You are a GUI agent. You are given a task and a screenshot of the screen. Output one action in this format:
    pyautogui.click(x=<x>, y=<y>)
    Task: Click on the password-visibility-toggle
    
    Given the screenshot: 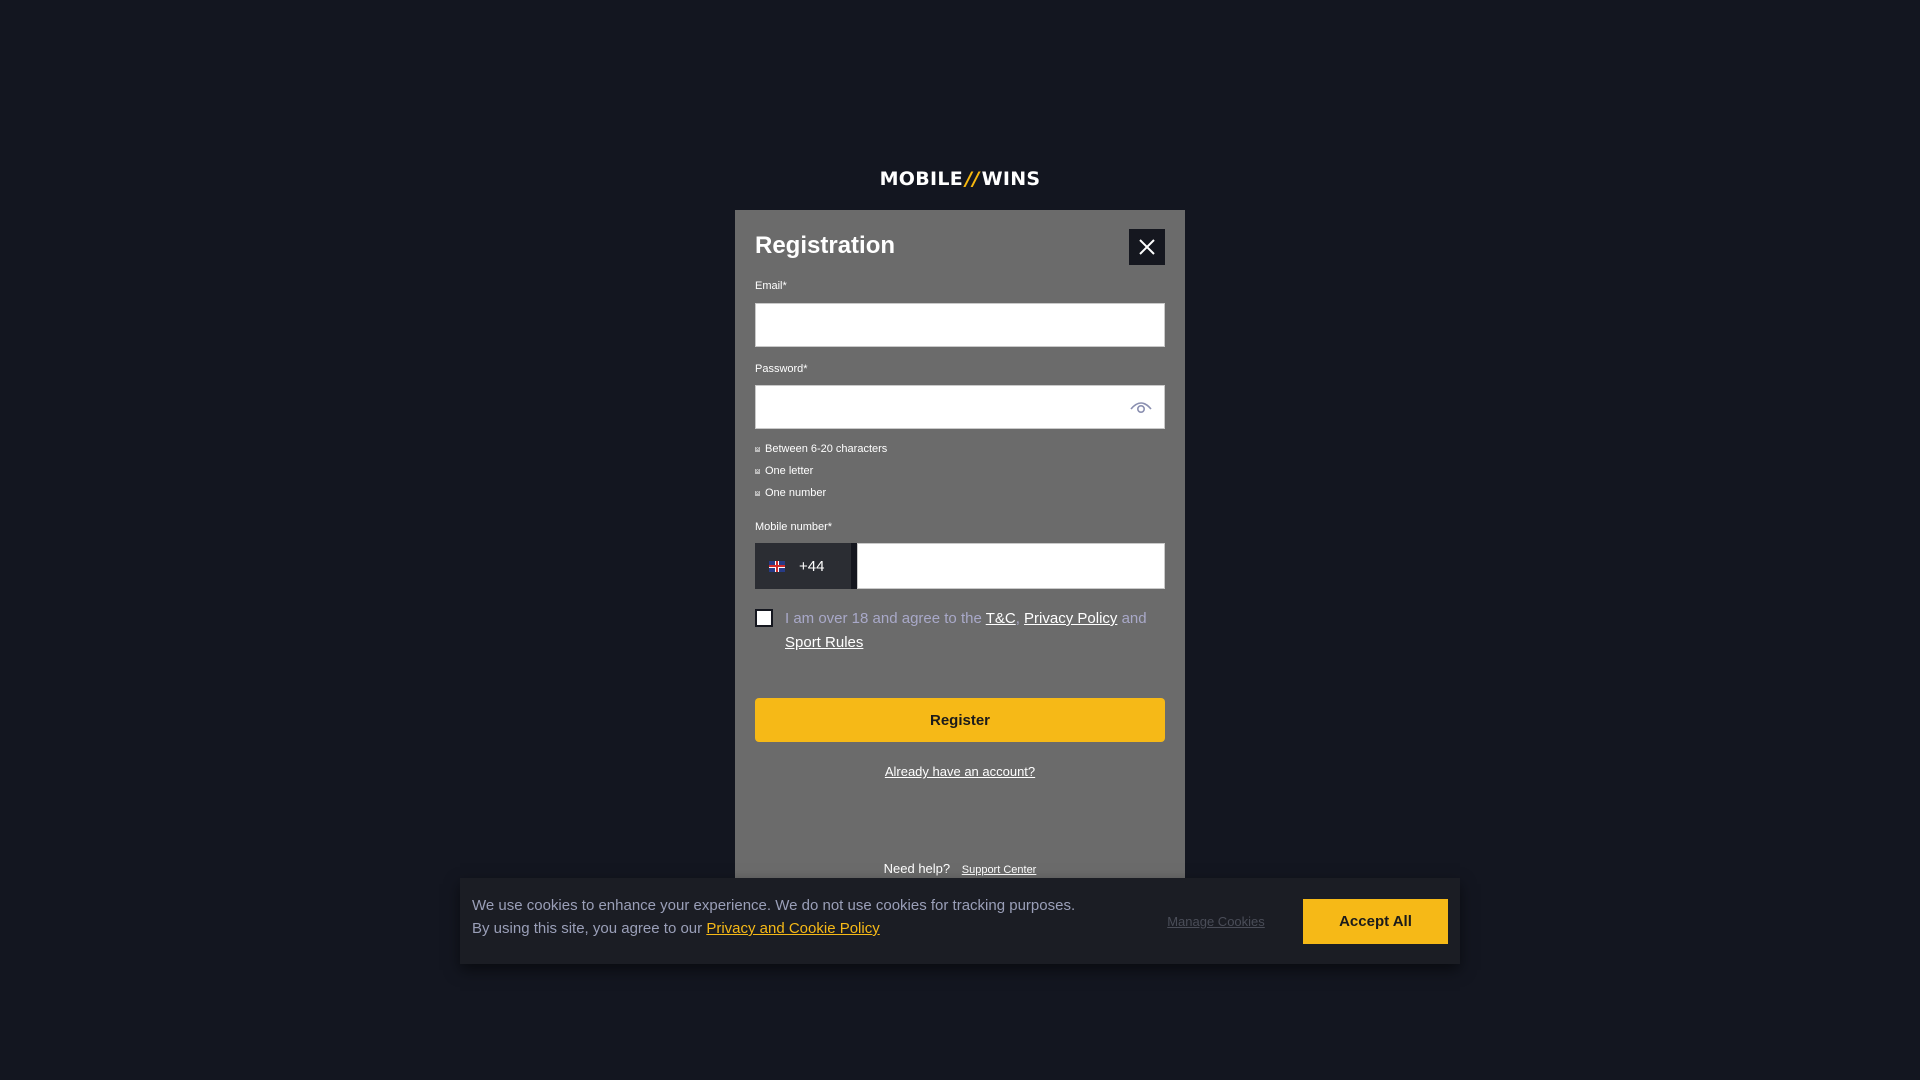 What is the action you would take?
    pyautogui.click(x=1141, y=407)
    